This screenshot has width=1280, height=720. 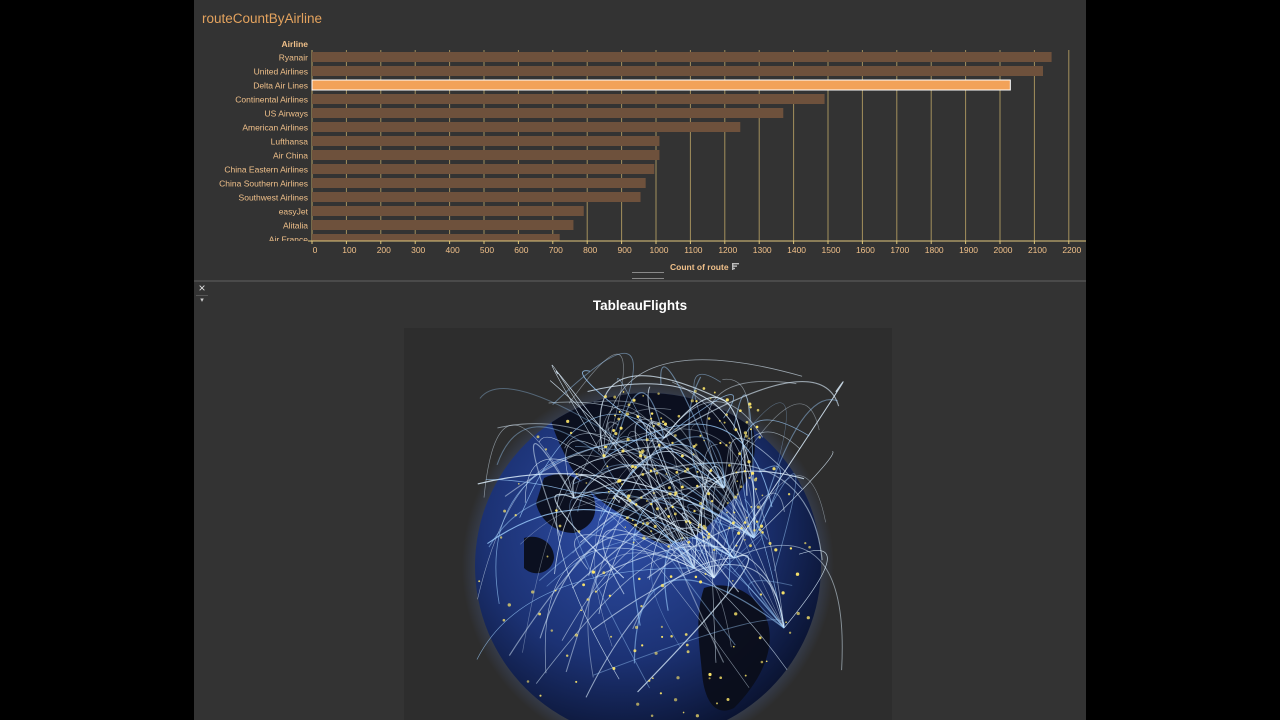 What do you see at coordinates (295, 226) in the screenshot?
I see `airline-label: Alitalia` at bounding box center [295, 226].